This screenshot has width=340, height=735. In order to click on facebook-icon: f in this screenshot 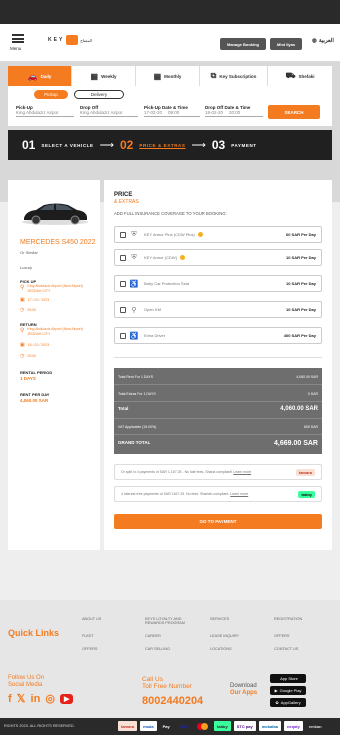, I will do `click(10, 699)`.